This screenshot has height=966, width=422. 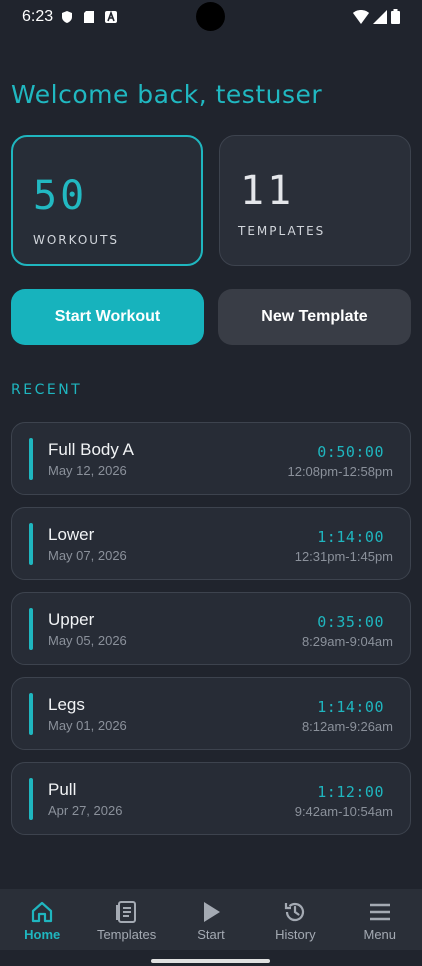 I want to click on nav-item-templates: Templates, so click(x=127, y=919).